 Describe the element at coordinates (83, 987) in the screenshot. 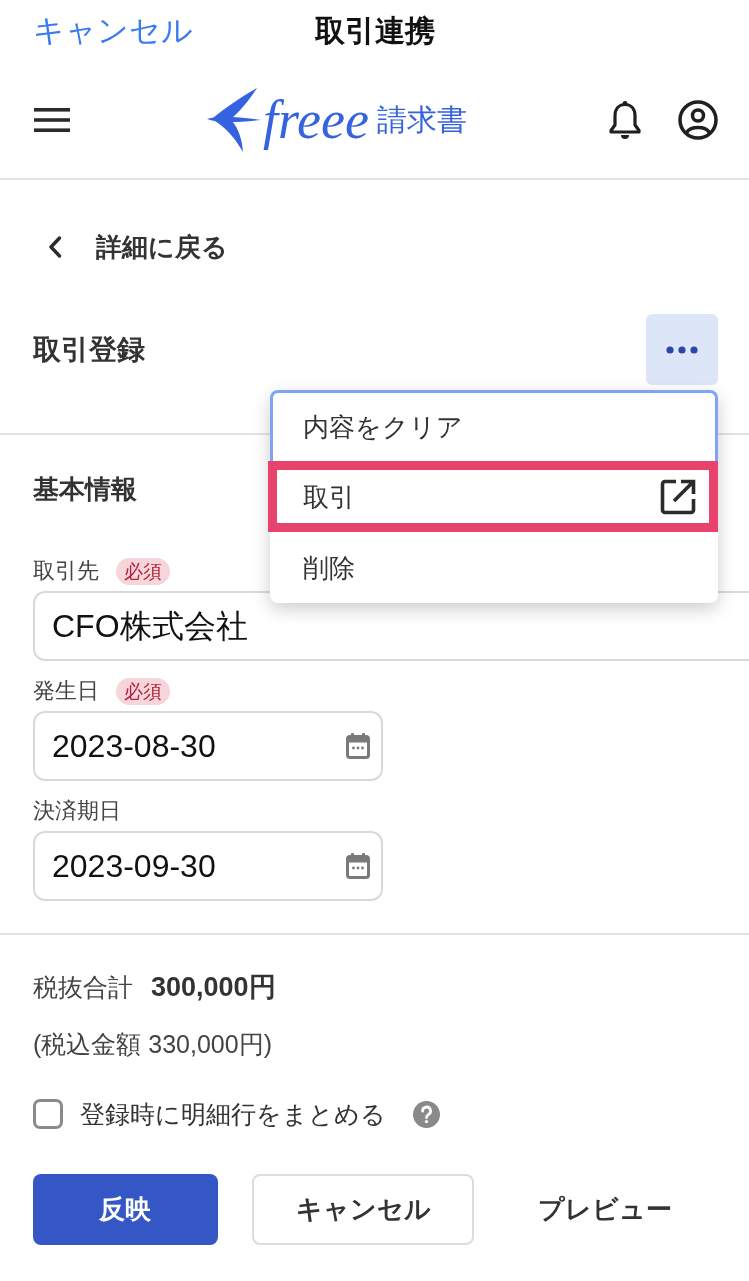

I see `subtotal-label: 税抜合計` at that location.